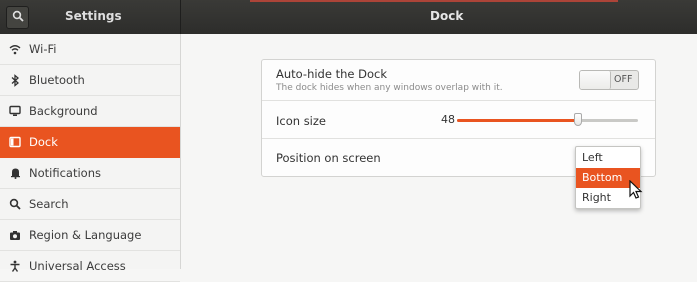 The height and width of the screenshot is (282, 697). What do you see at coordinates (90, 49) in the screenshot?
I see `sidebar-item-wifi: Wi-Fi` at bounding box center [90, 49].